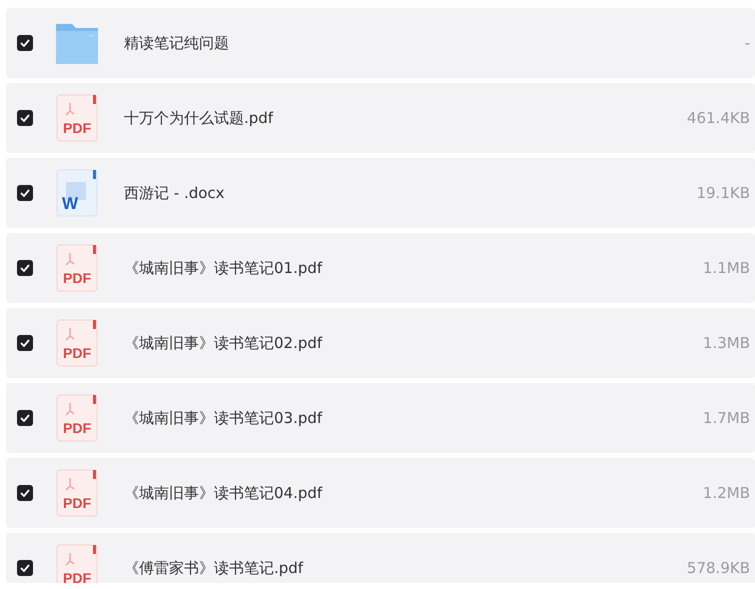 This screenshot has height=589, width=755. What do you see at coordinates (413, 493) in the screenshot?
I see `file-name: 《城南旧事》读书笔记04.pdf` at bounding box center [413, 493].